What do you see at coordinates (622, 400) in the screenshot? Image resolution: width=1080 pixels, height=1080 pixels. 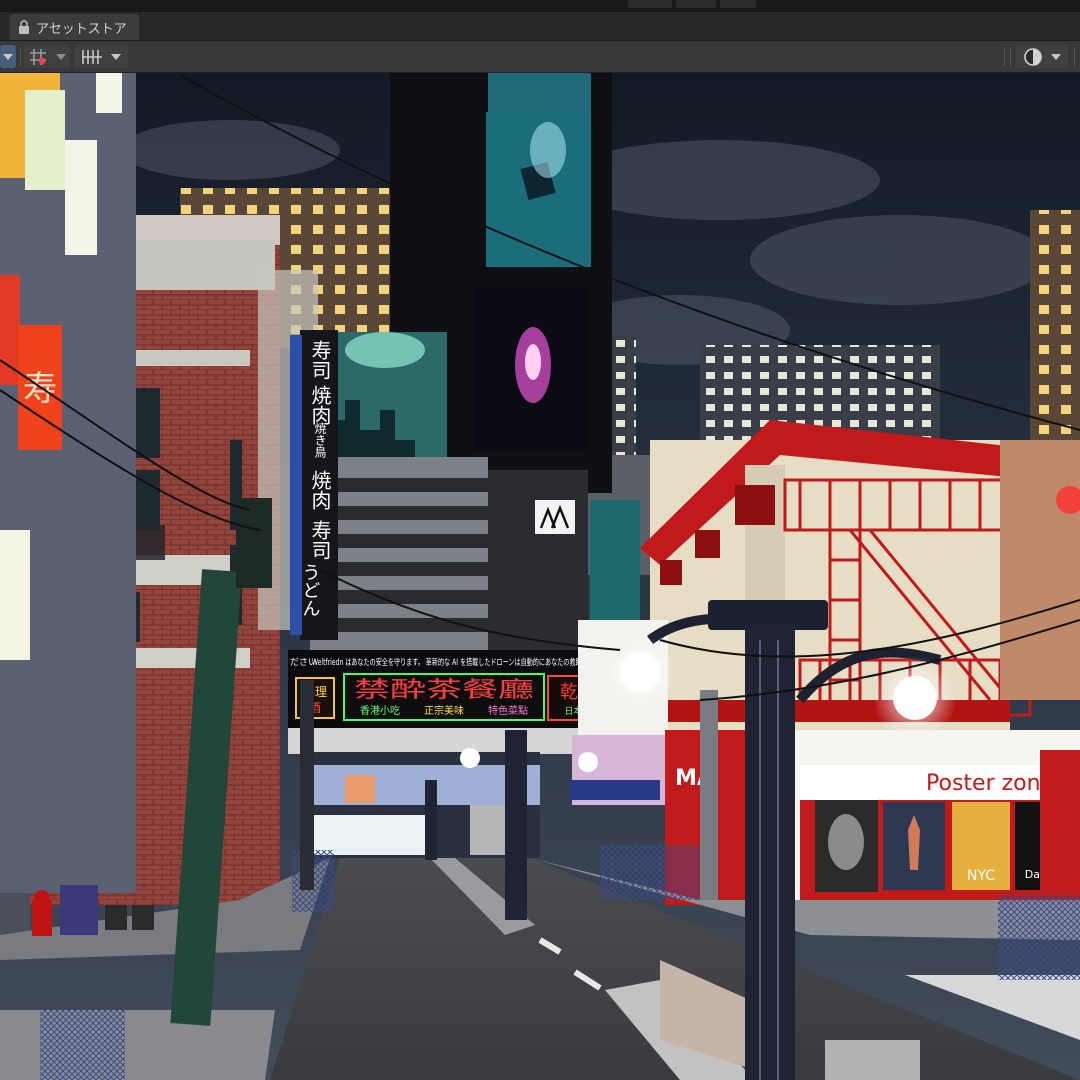 I see `distant-building-tower` at bounding box center [622, 400].